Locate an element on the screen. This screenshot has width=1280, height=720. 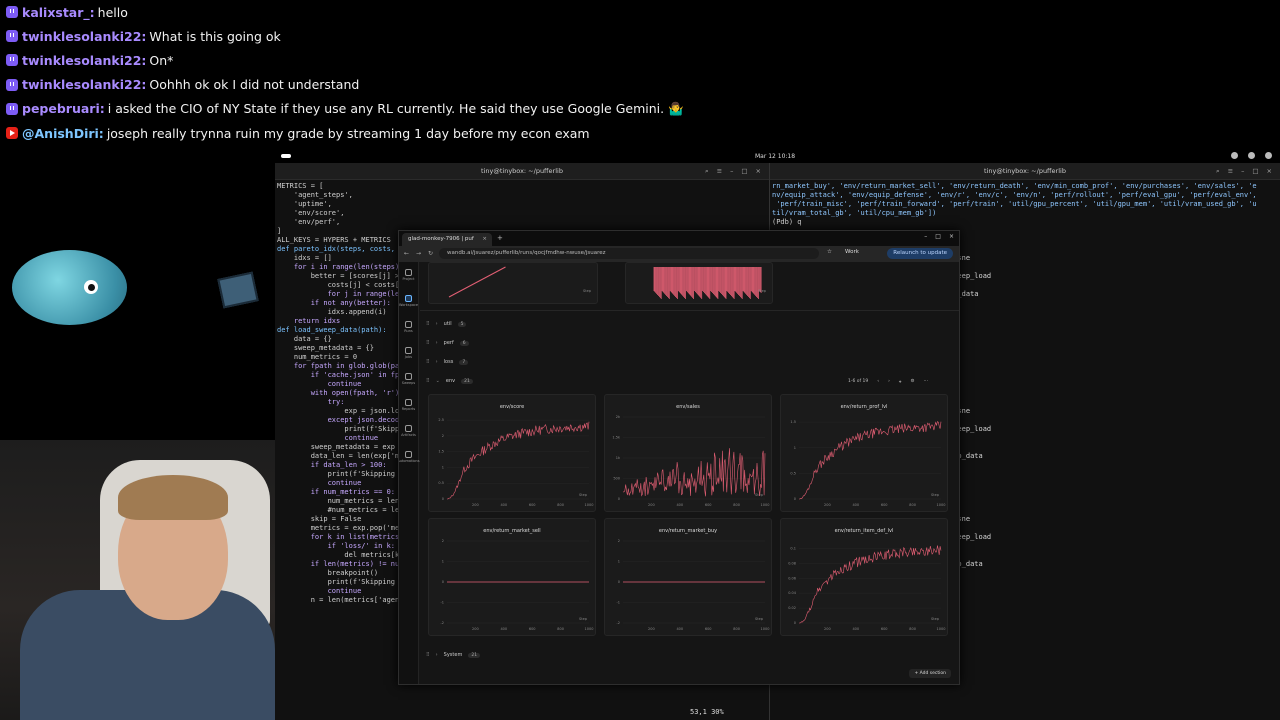
chat-text: What is this going ok is located at coordinates (215, 36).